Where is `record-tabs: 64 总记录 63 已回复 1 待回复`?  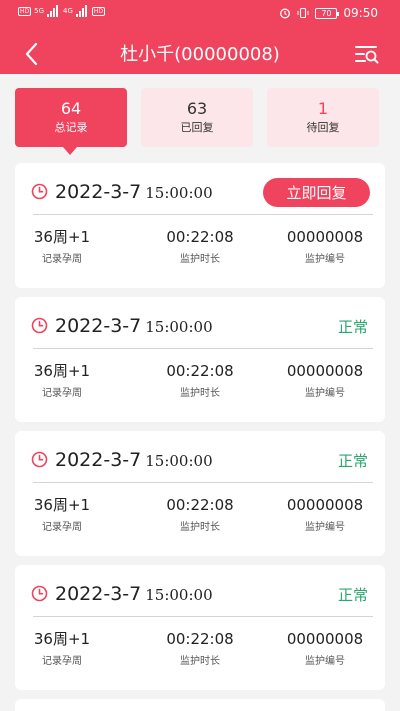 record-tabs: 64 总记录 63 已回复 1 待回复 is located at coordinates (200, 121).